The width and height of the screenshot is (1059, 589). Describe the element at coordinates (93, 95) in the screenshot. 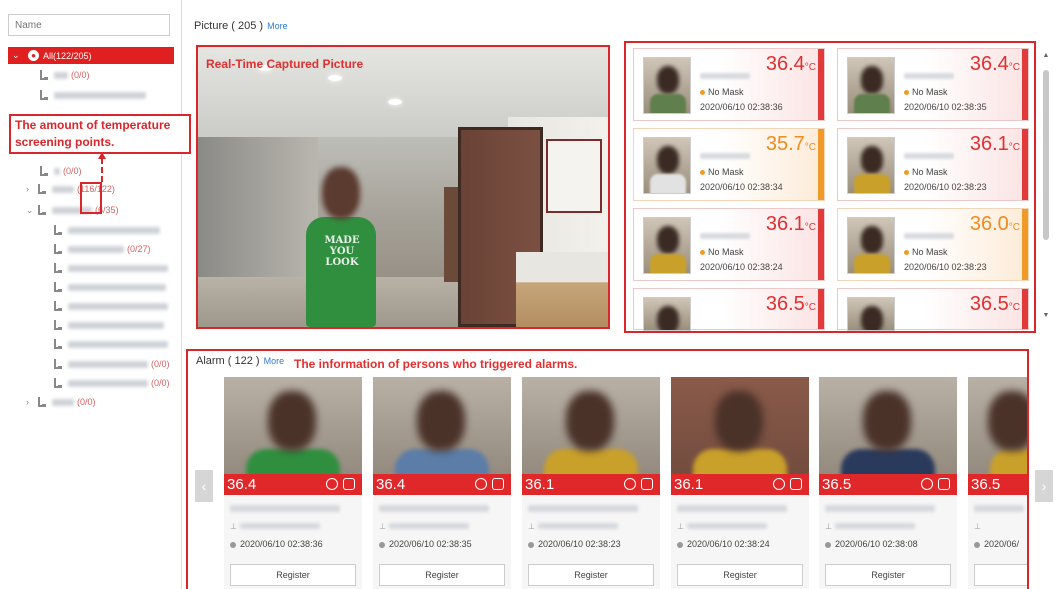

I see `tree-item` at that location.